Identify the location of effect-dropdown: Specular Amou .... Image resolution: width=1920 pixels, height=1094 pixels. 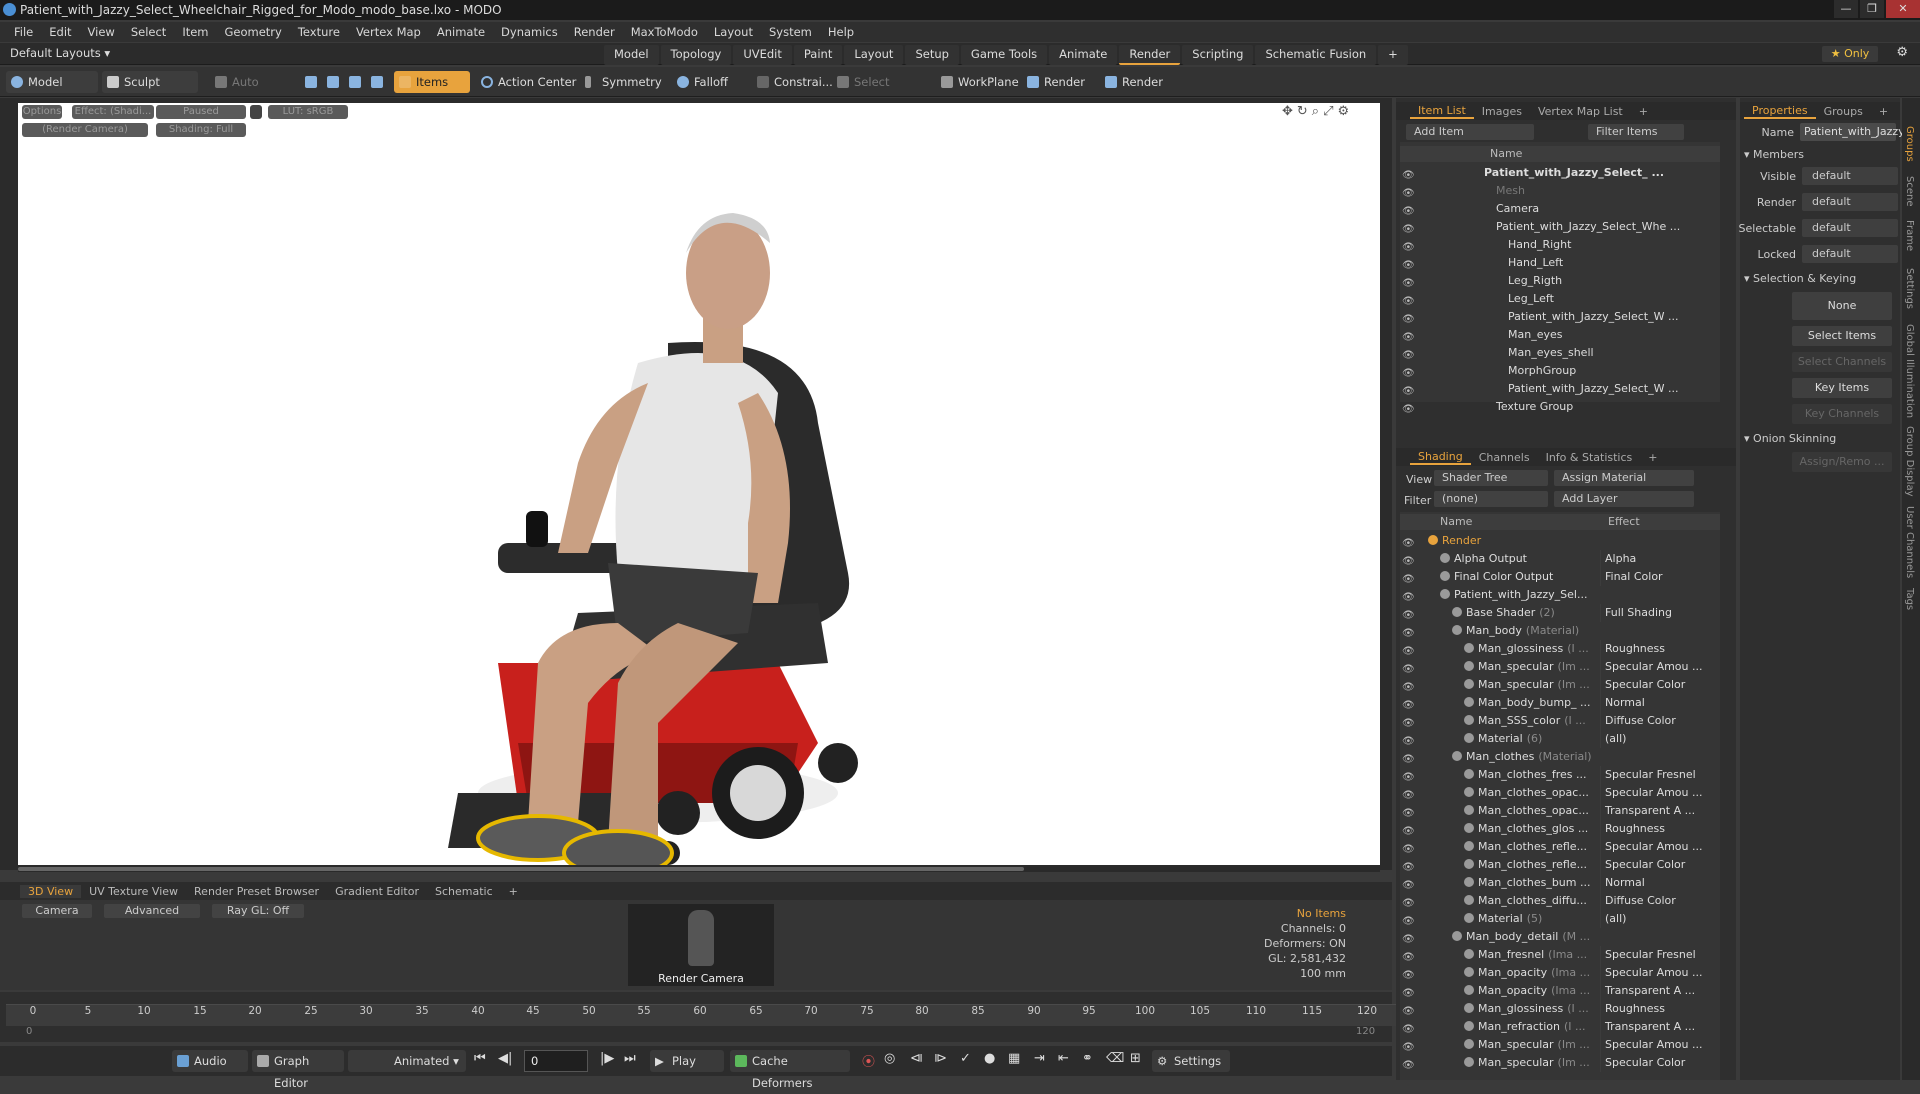
(1653, 847).